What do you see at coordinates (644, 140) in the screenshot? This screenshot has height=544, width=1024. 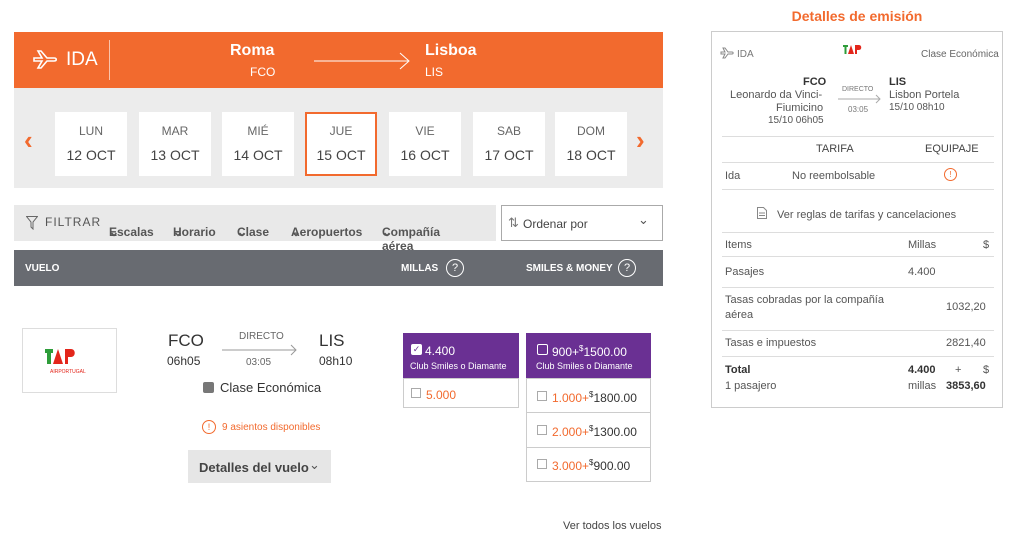 I see `next-week-arrow-icon: ›` at bounding box center [644, 140].